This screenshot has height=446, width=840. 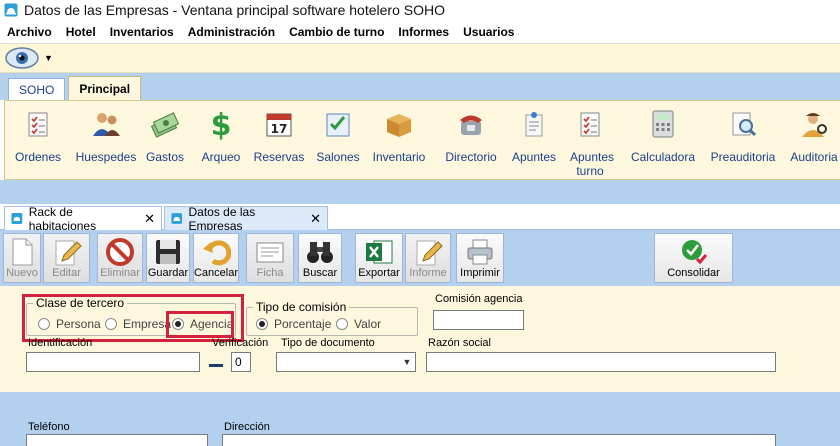 What do you see at coordinates (429, 253) in the screenshot?
I see `report-pencil-icon` at bounding box center [429, 253].